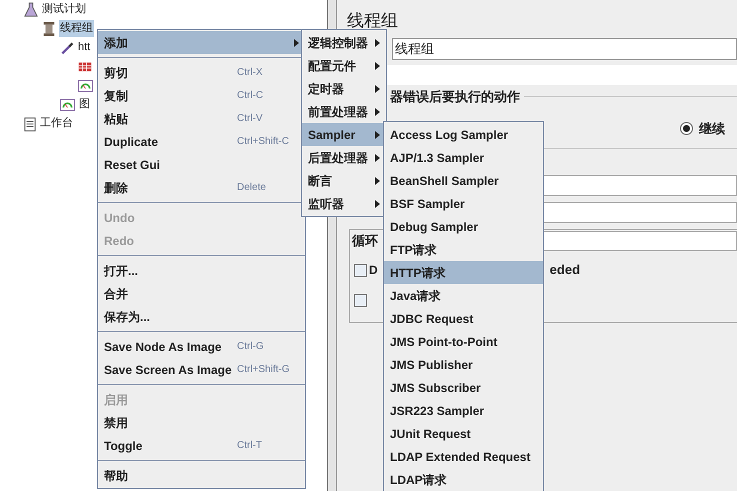 The height and width of the screenshot is (491, 737). What do you see at coordinates (76, 28) in the screenshot?
I see `tree-node-label: 线程组` at bounding box center [76, 28].